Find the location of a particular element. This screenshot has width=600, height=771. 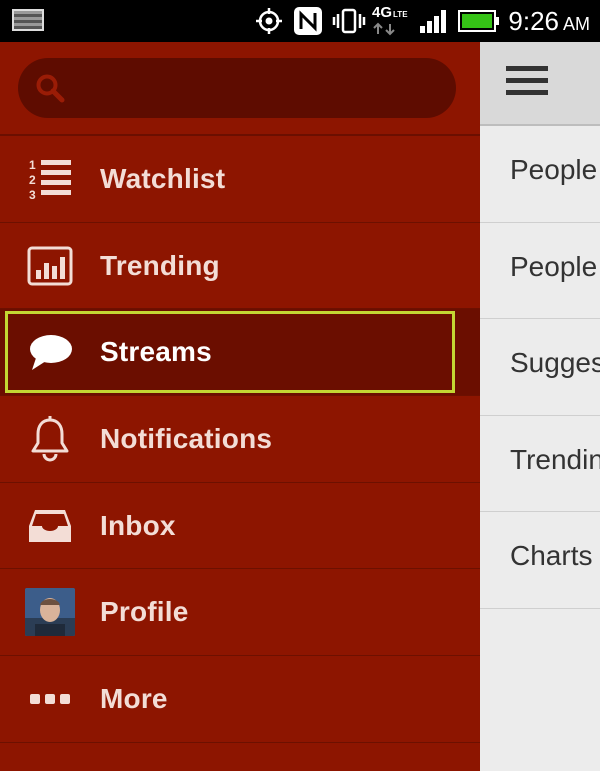

search-icon is located at coordinates (50, 88).